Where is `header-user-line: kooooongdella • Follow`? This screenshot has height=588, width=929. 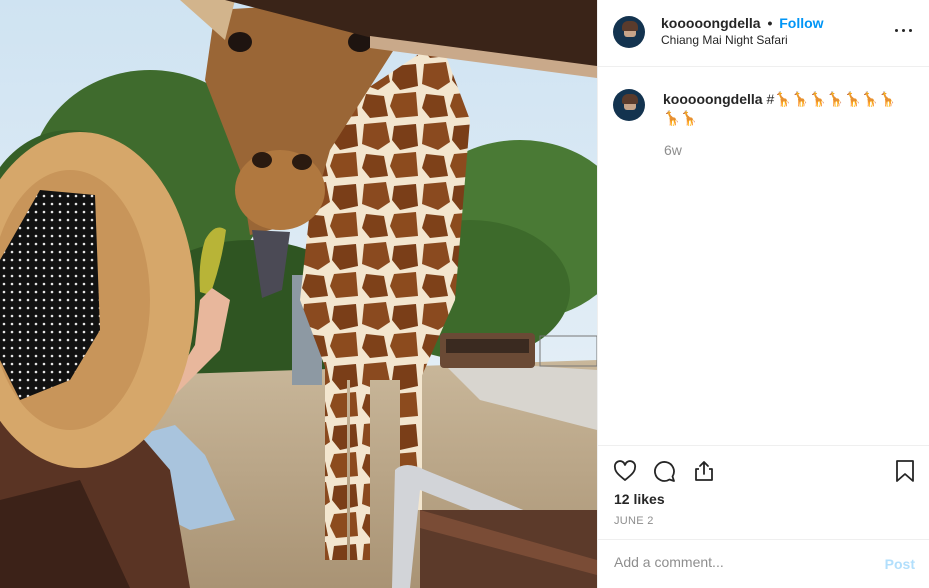
header-user-line: kooooongdella • Follow is located at coordinates (742, 23).